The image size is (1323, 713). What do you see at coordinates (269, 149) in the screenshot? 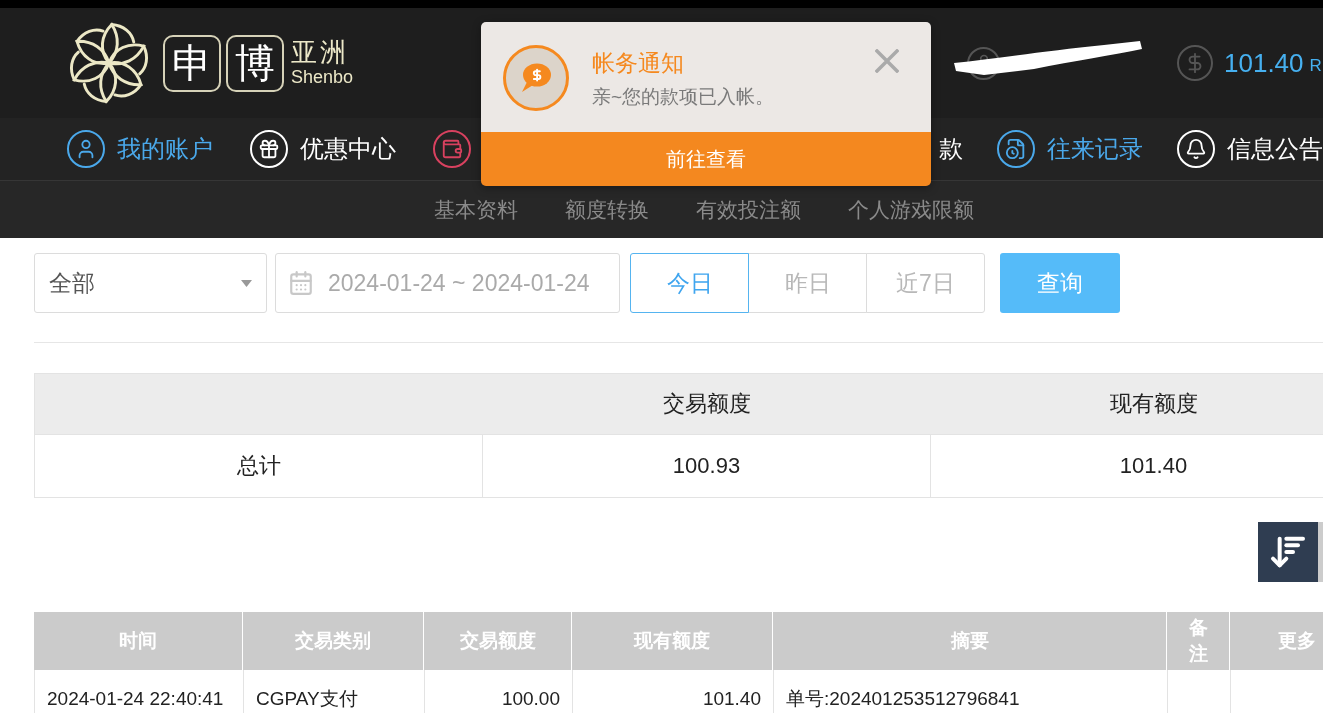
I see `gift-icon` at bounding box center [269, 149].